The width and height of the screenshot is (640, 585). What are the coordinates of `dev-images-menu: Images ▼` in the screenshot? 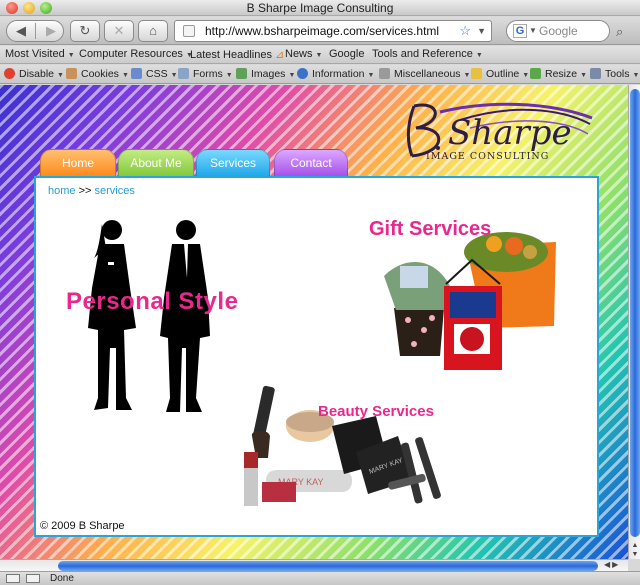 It's located at (265, 74).